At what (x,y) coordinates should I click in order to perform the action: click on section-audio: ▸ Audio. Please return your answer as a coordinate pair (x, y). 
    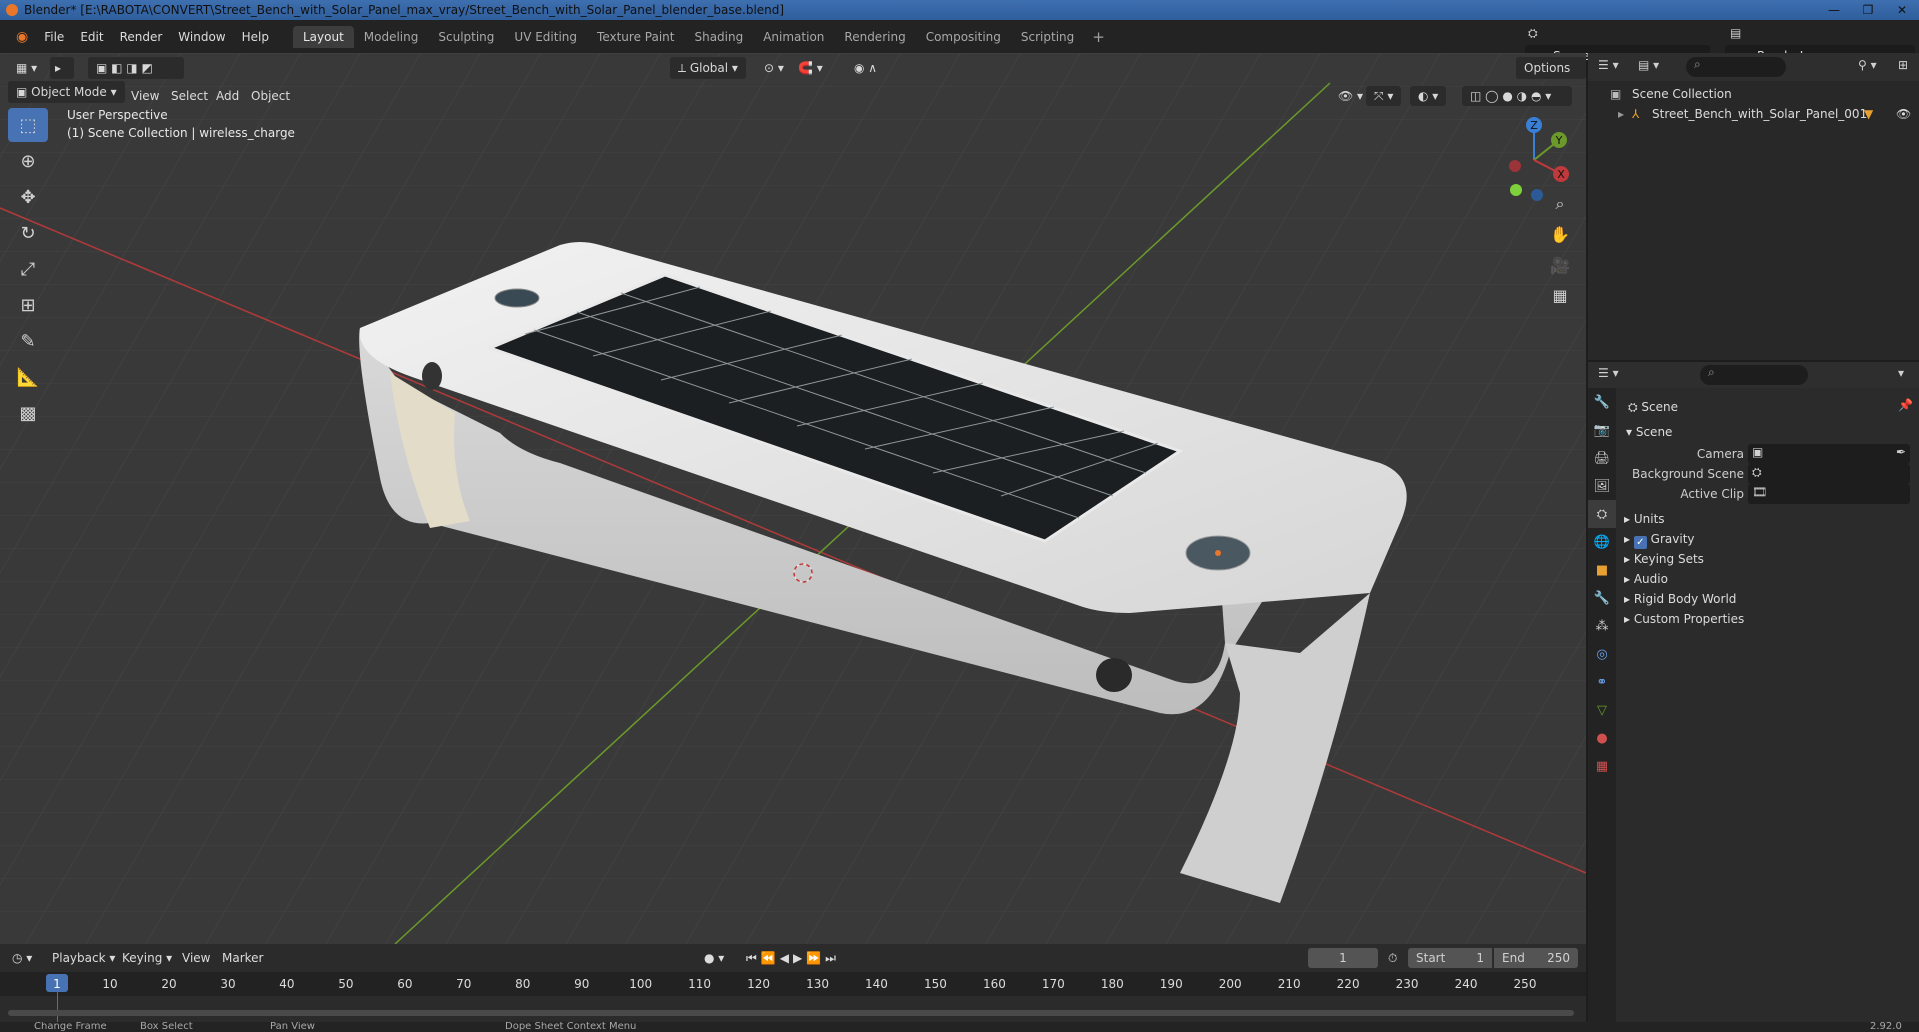
    Looking at the image, I should click on (1646, 579).